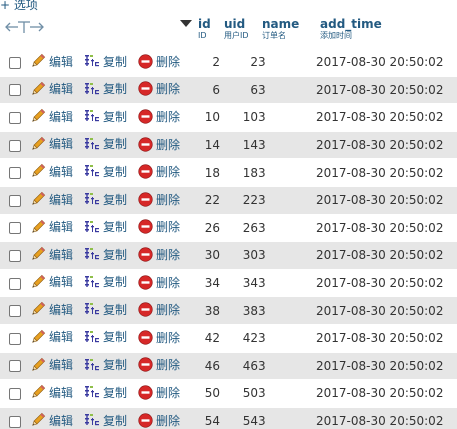  I want to click on column-header-uid: uid 用户ID, so click(239, 31).